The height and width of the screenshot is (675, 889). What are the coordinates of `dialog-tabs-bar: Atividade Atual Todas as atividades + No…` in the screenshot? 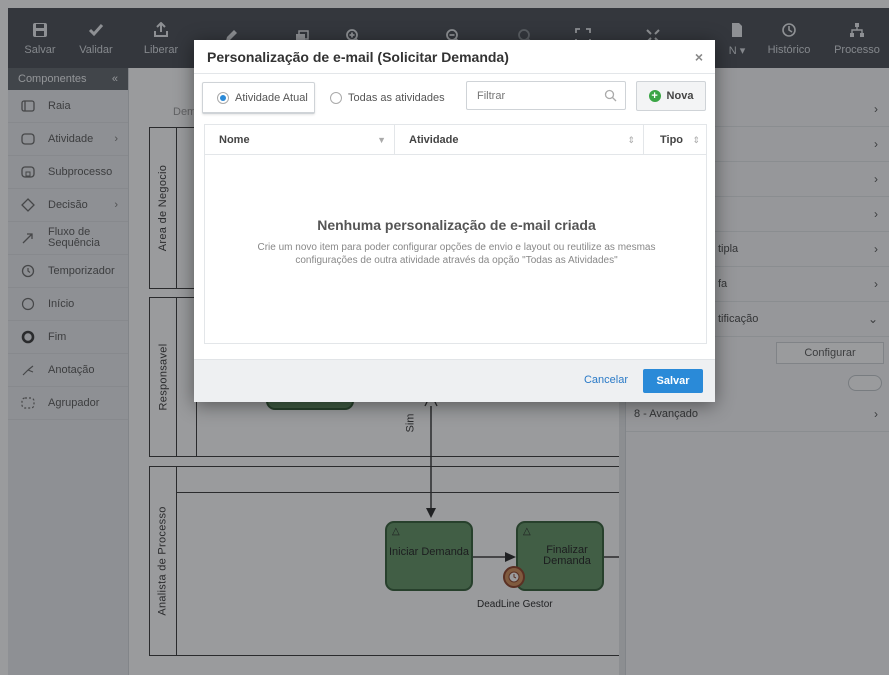 It's located at (454, 96).